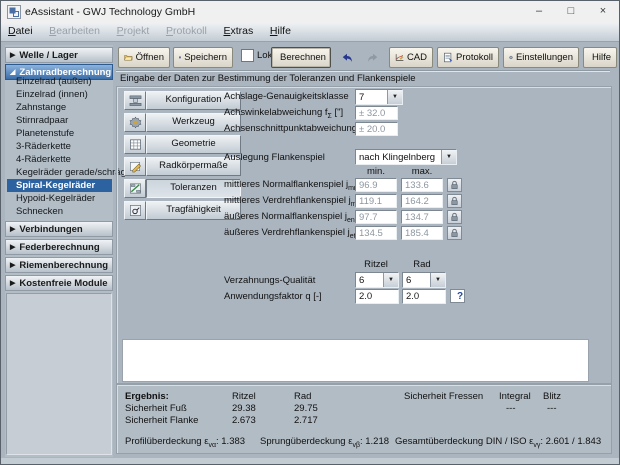 Image resolution: width=620 pixels, height=465 pixels. I want to click on sidebar-item-3-raederkette: 3-Räderkette, so click(59, 146).